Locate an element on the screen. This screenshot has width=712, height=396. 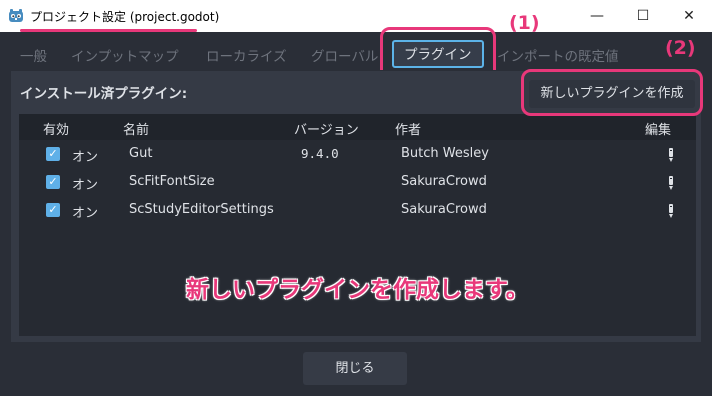
annotation-text: 新しいプラグインを作成します。 is located at coordinates (357, 290).